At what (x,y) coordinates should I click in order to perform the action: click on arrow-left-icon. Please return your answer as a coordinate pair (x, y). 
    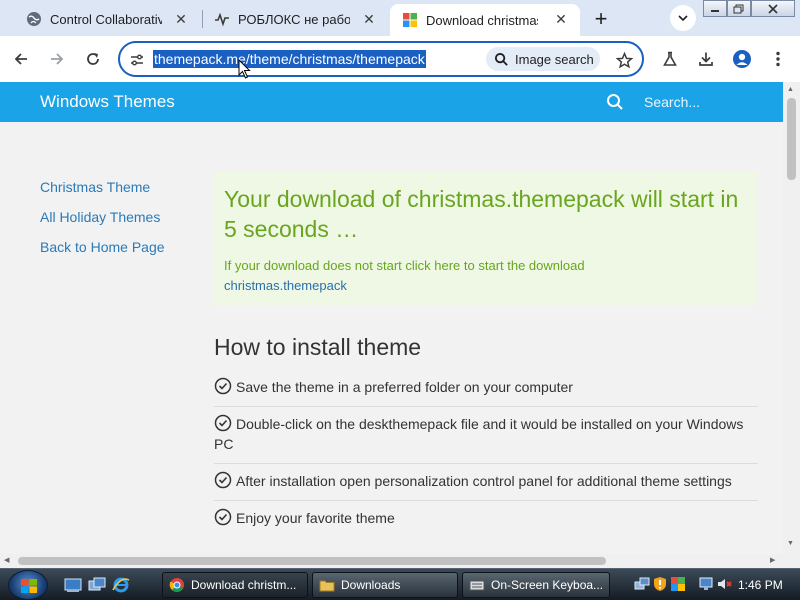
    Looking at the image, I should click on (20, 59).